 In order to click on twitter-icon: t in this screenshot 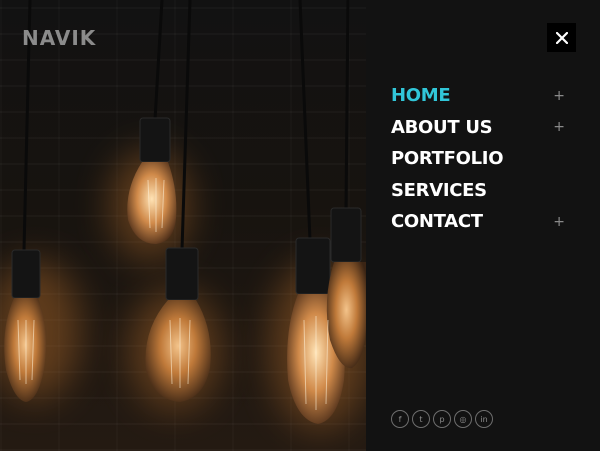, I will do `click(421, 419)`.